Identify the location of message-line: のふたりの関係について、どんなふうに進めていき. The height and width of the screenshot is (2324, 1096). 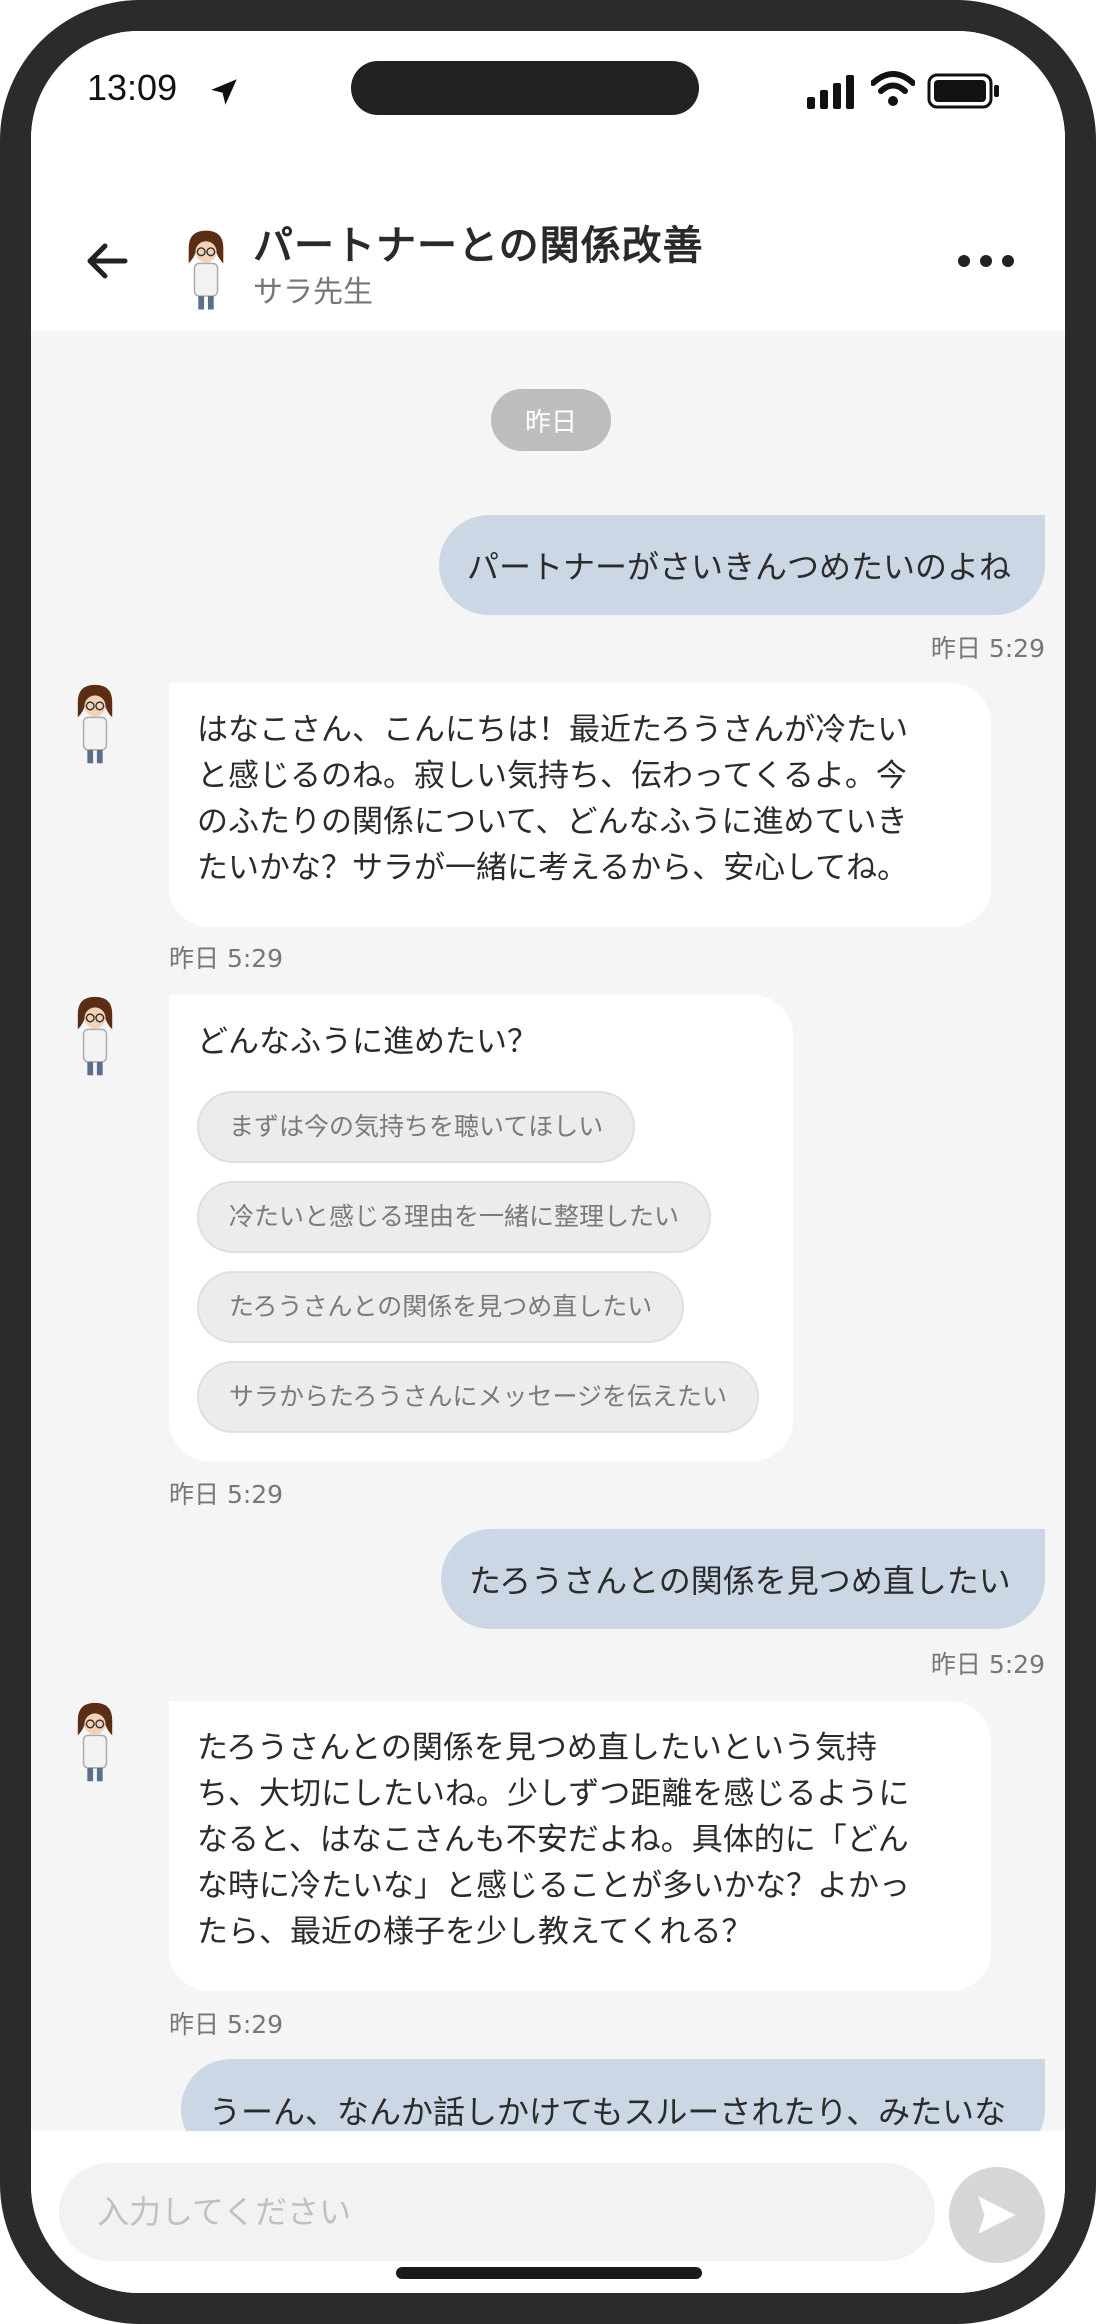
(552, 822).